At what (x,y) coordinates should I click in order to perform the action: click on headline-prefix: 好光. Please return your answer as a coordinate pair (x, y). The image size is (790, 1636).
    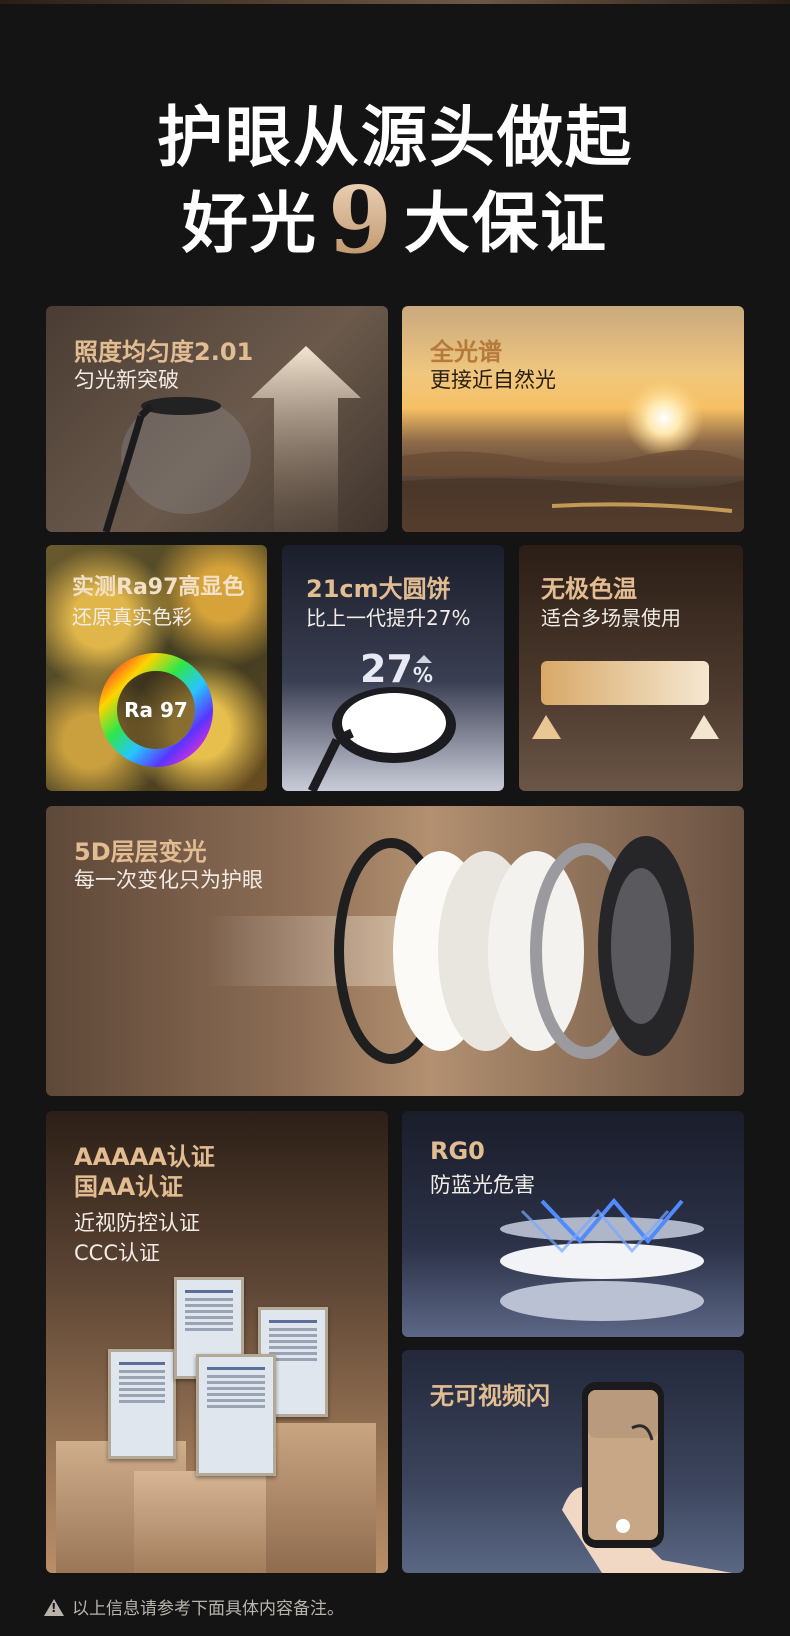
    Looking at the image, I should click on (249, 223).